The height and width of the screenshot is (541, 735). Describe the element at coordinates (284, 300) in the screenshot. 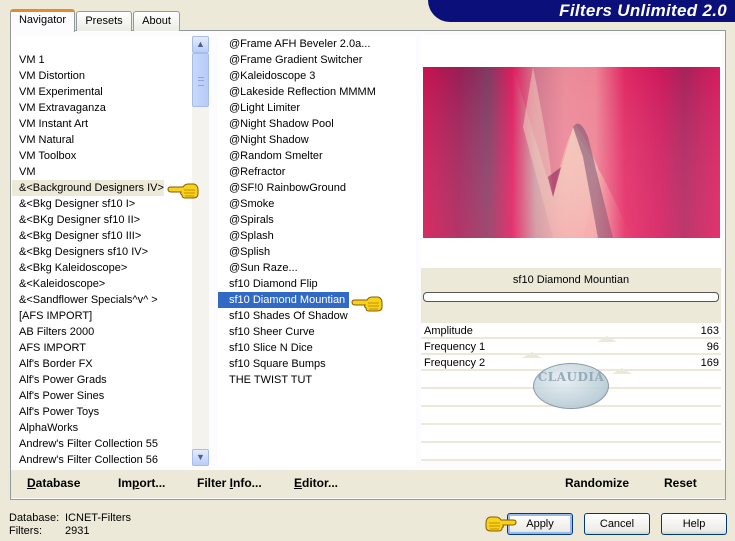

I see `filter-item: sf10 Diamond Mountian` at that location.